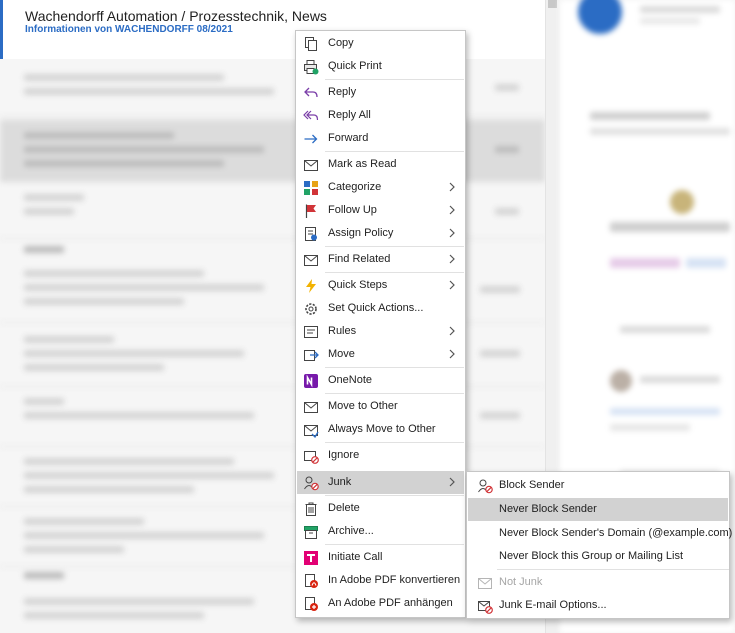  What do you see at coordinates (344, 455) in the screenshot?
I see `menu-item-label: Ignore` at bounding box center [344, 455].